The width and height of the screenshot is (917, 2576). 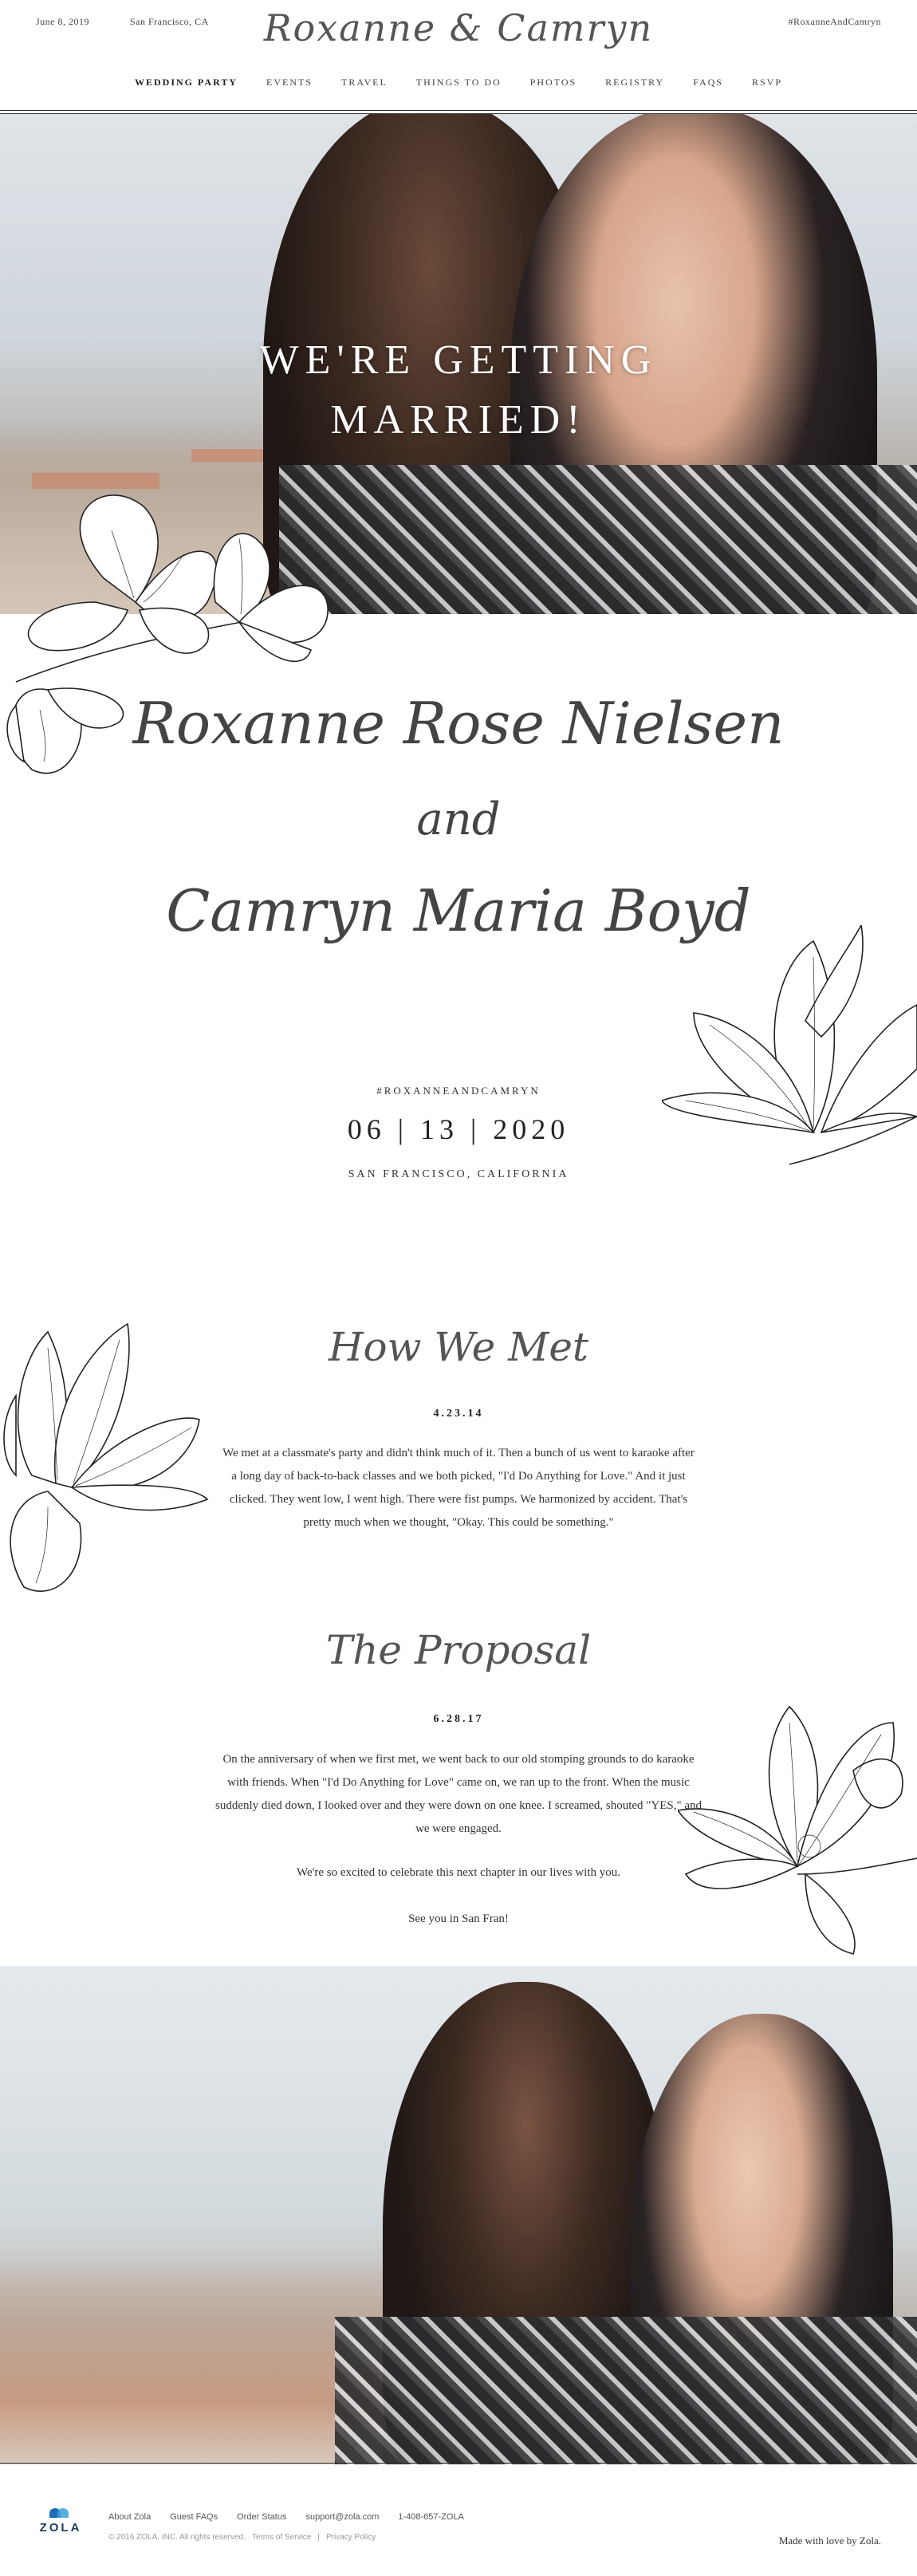 What do you see at coordinates (458, 420) in the screenshot?
I see `hero-title-line-2: MARRIED!` at bounding box center [458, 420].